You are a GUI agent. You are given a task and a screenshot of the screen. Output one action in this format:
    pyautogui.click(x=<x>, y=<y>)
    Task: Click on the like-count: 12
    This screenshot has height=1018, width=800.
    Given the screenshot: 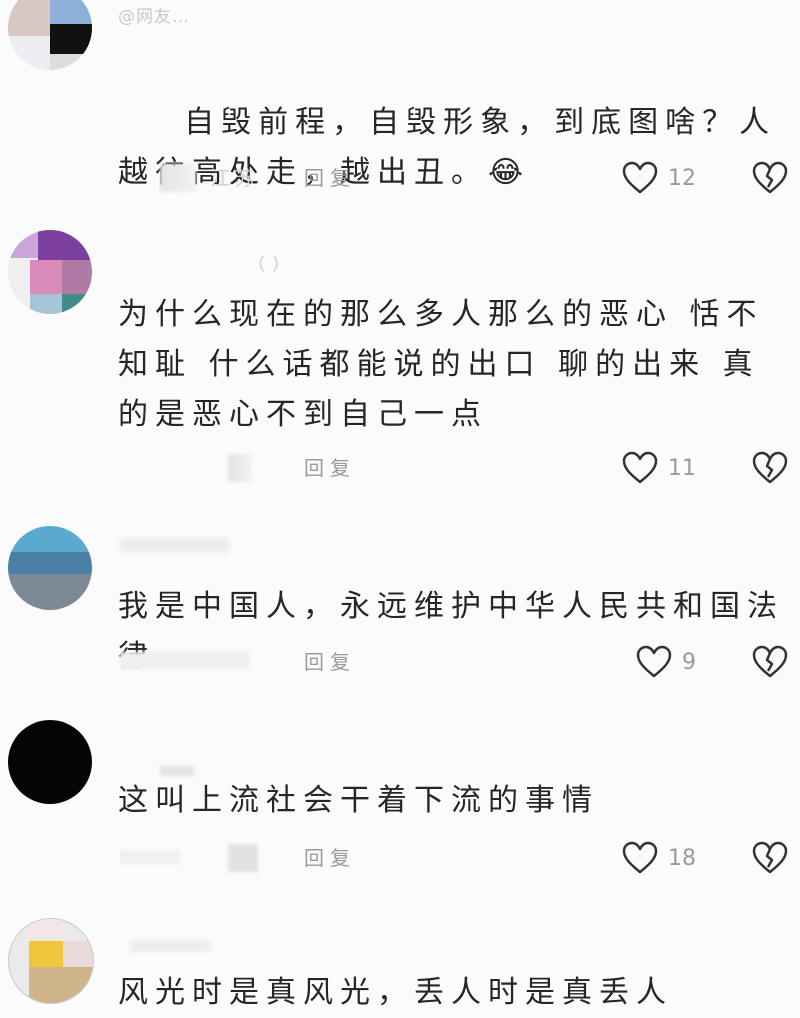 What is the action you would take?
    pyautogui.click(x=682, y=178)
    